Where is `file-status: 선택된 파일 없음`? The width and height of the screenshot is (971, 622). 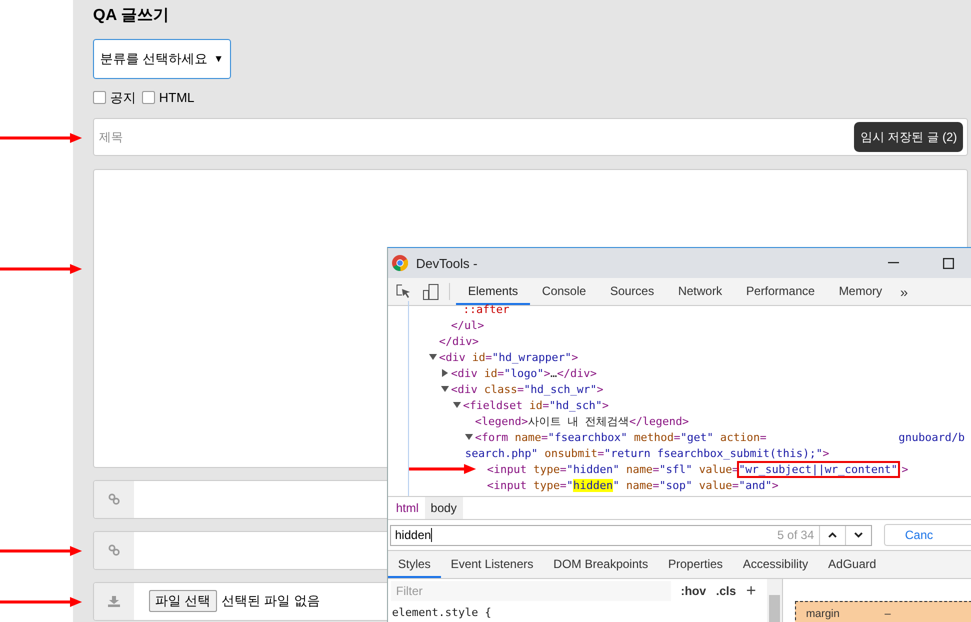
file-status: 선택된 파일 없음 is located at coordinates (271, 601).